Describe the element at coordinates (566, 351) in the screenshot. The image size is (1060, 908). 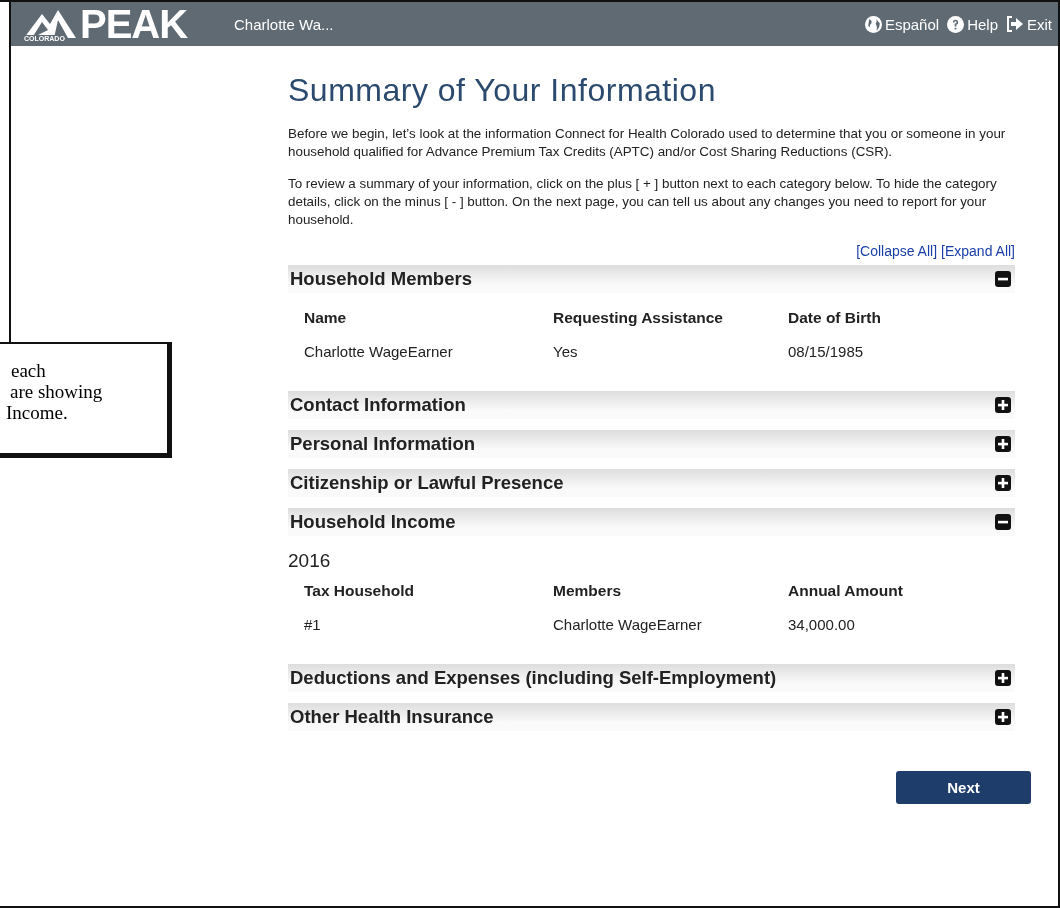
I see `table-cell-text: Yes` at that location.